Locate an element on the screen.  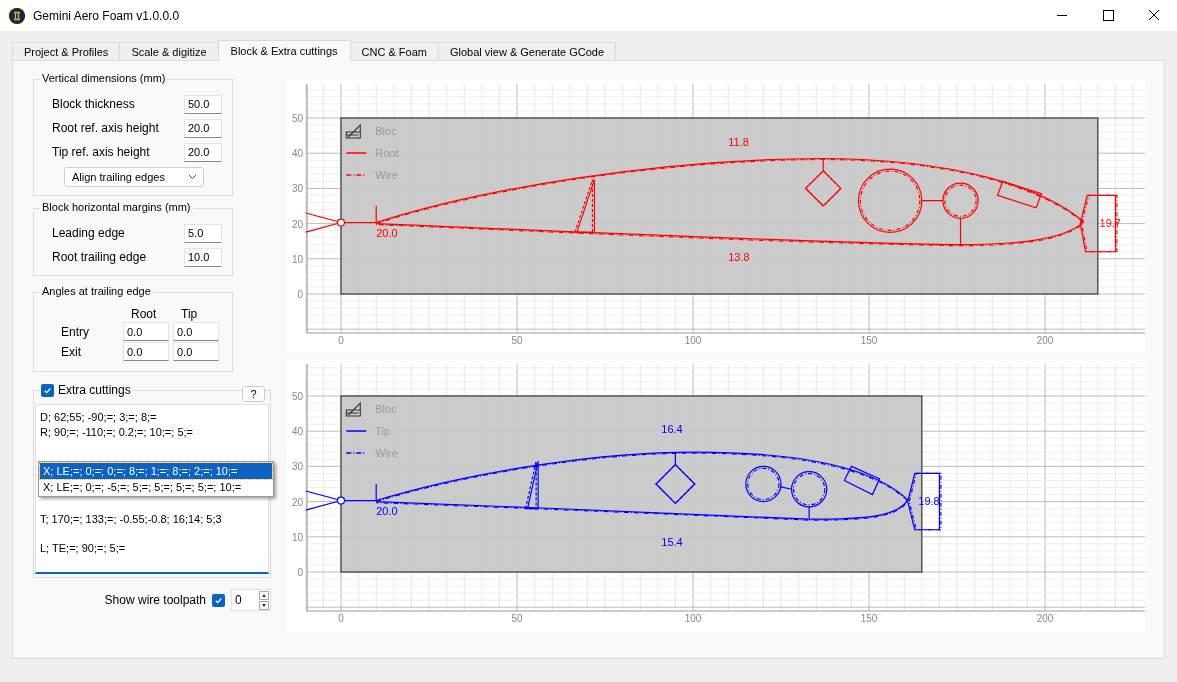
checkbox-label: Extra cuttings is located at coordinates (94, 390).